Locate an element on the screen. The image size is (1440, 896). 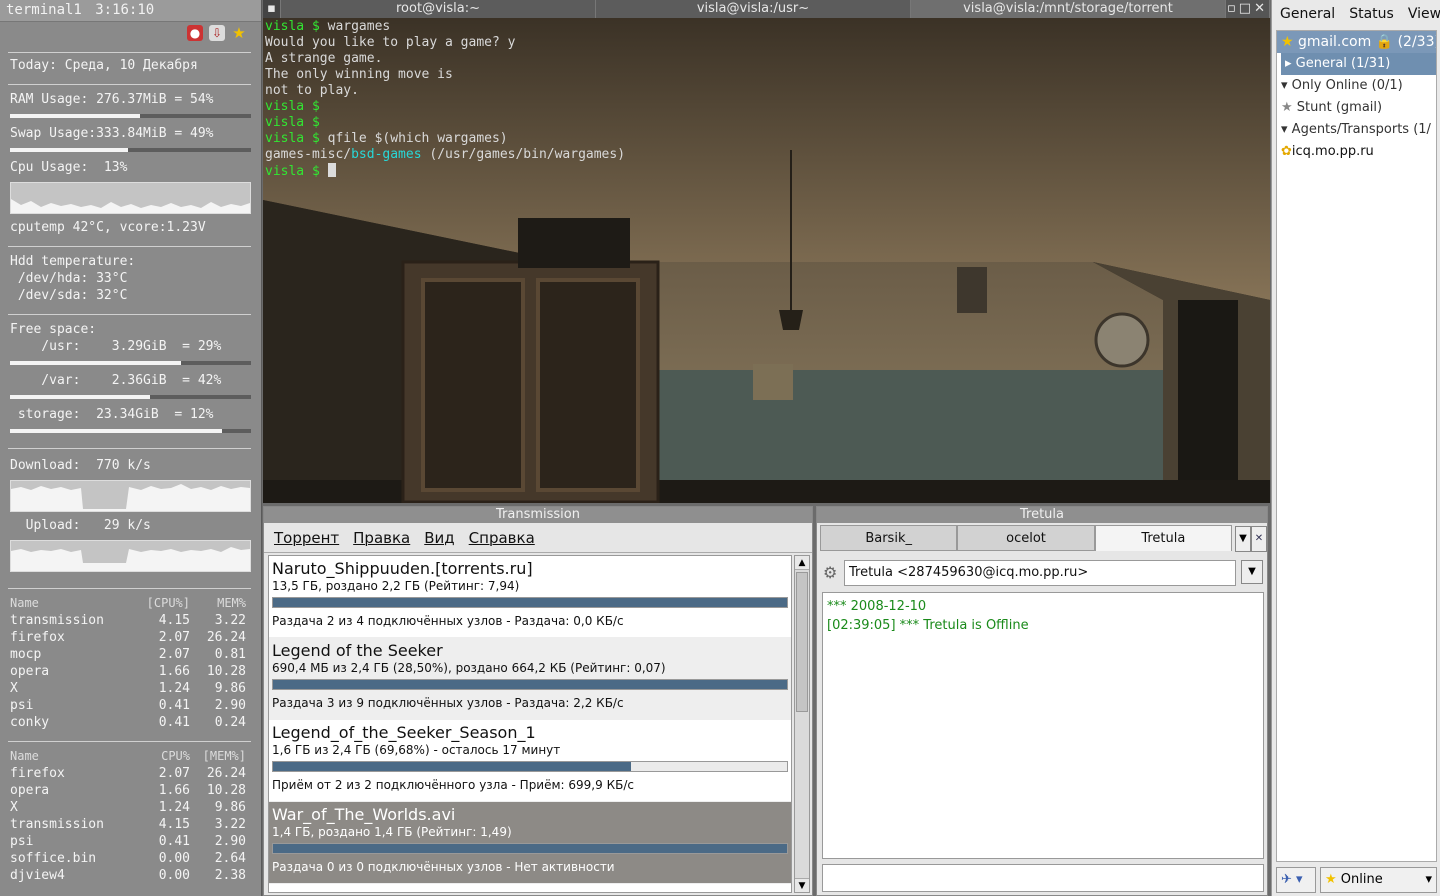
torrent-name: War_of_The_Worlds.avi is located at coordinates (364, 814).